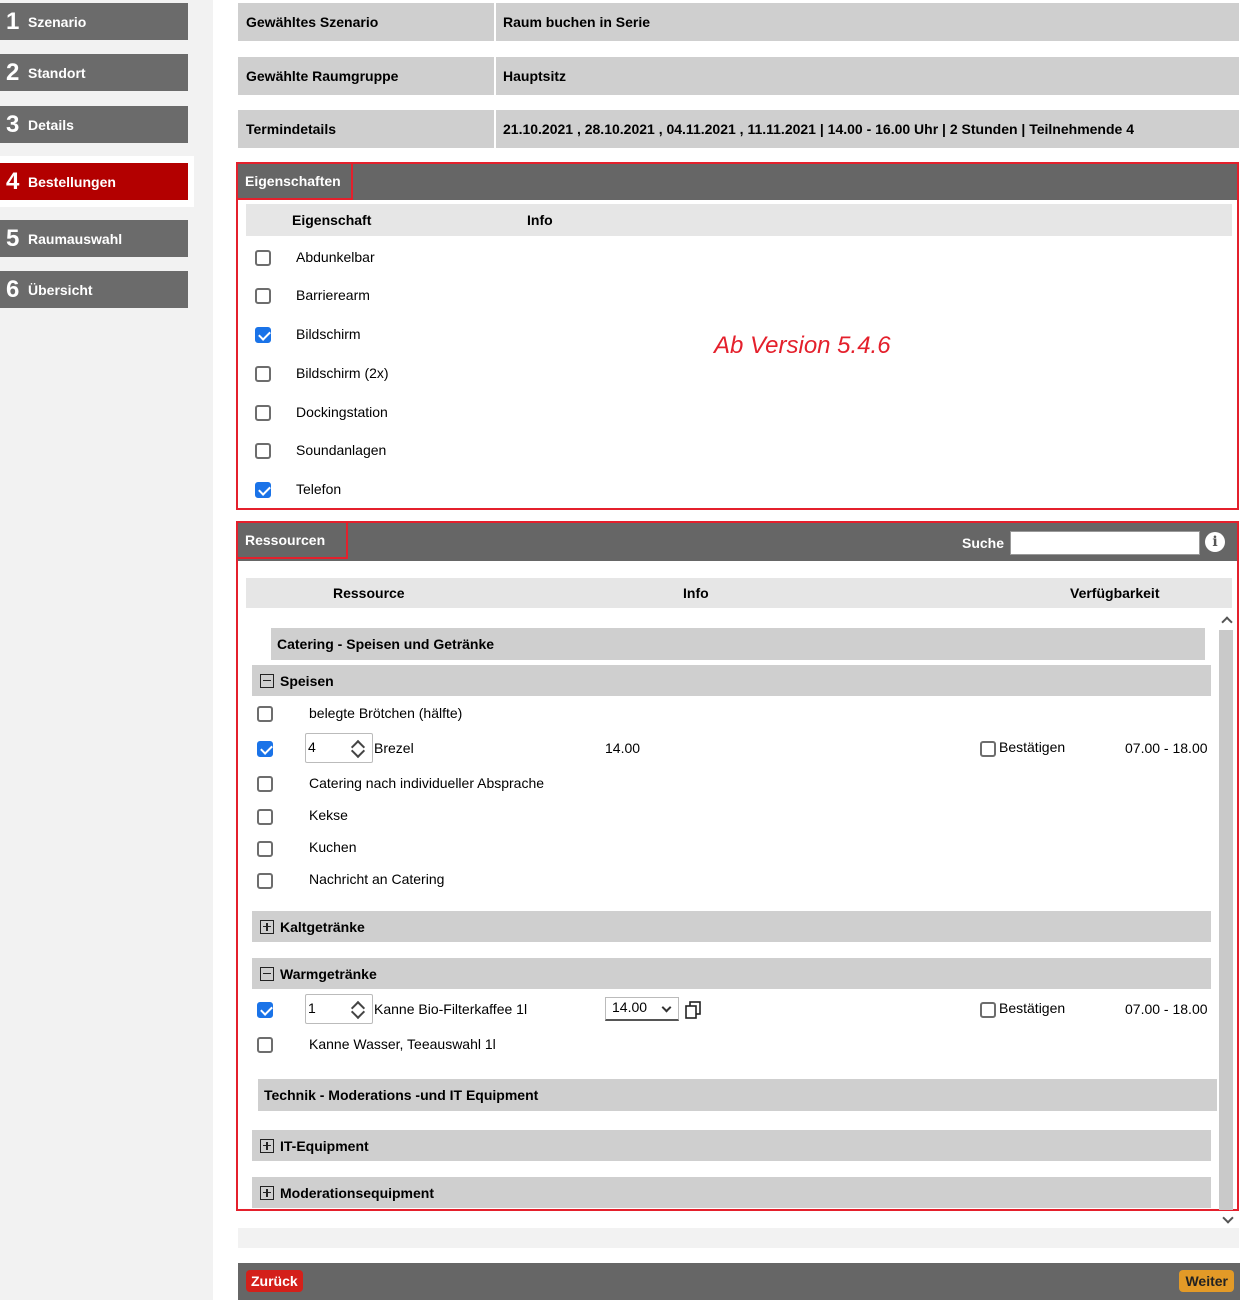 This screenshot has width=1240, height=1300. Describe the element at coordinates (731, 1192) in the screenshot. I see `subgroup-moderation: Moderationsequipment` at that location.